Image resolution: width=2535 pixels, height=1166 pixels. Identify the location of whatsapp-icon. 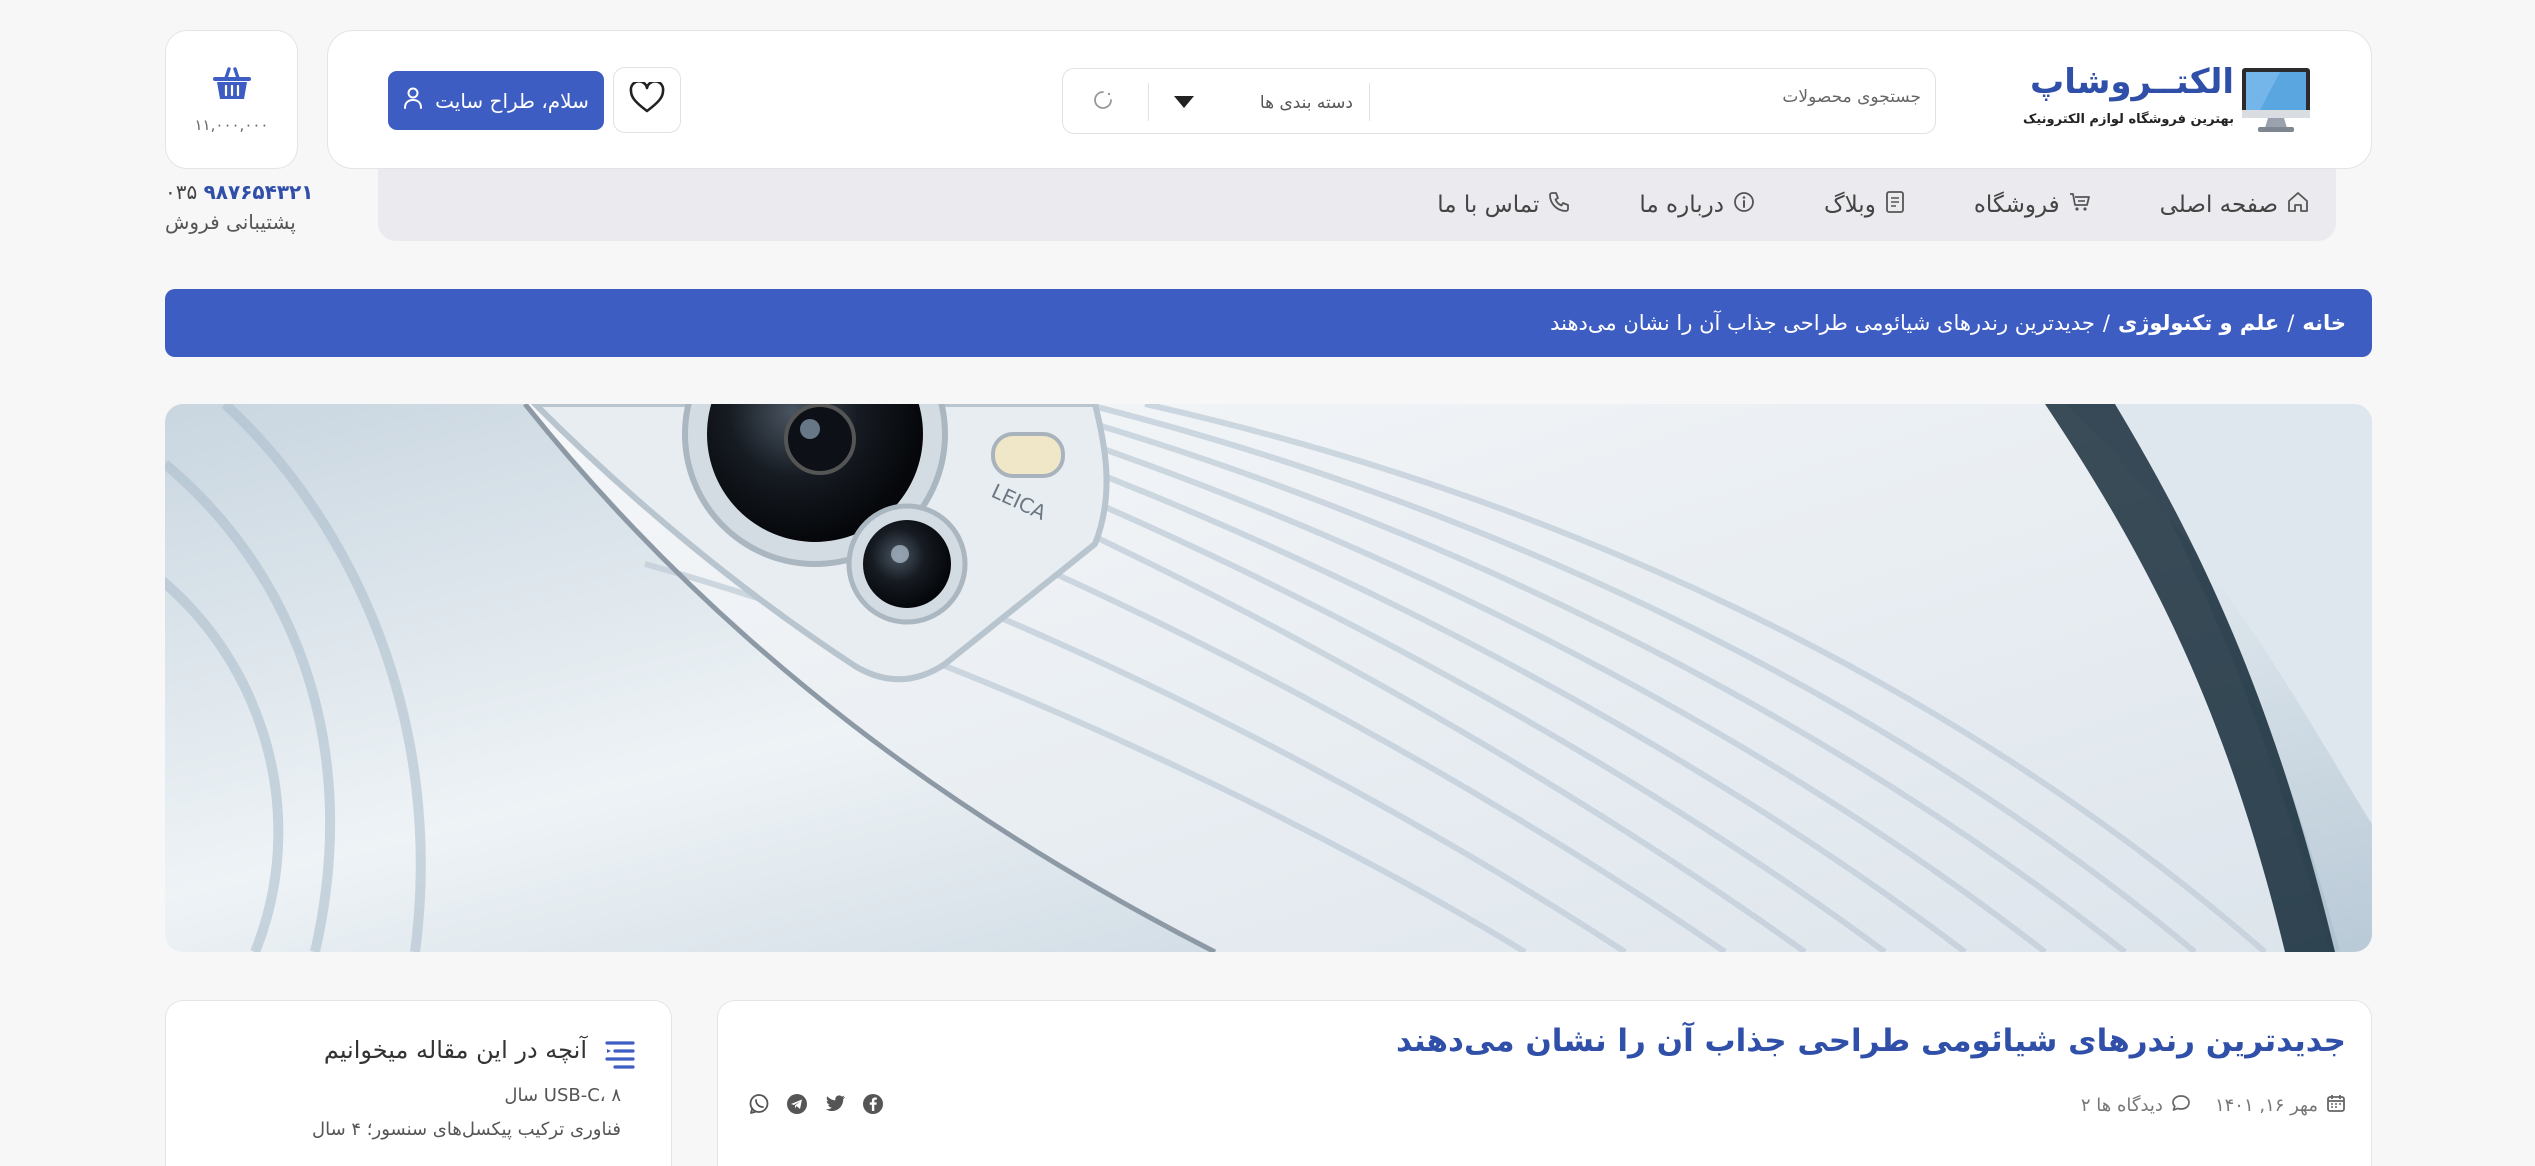
(759, 1104).